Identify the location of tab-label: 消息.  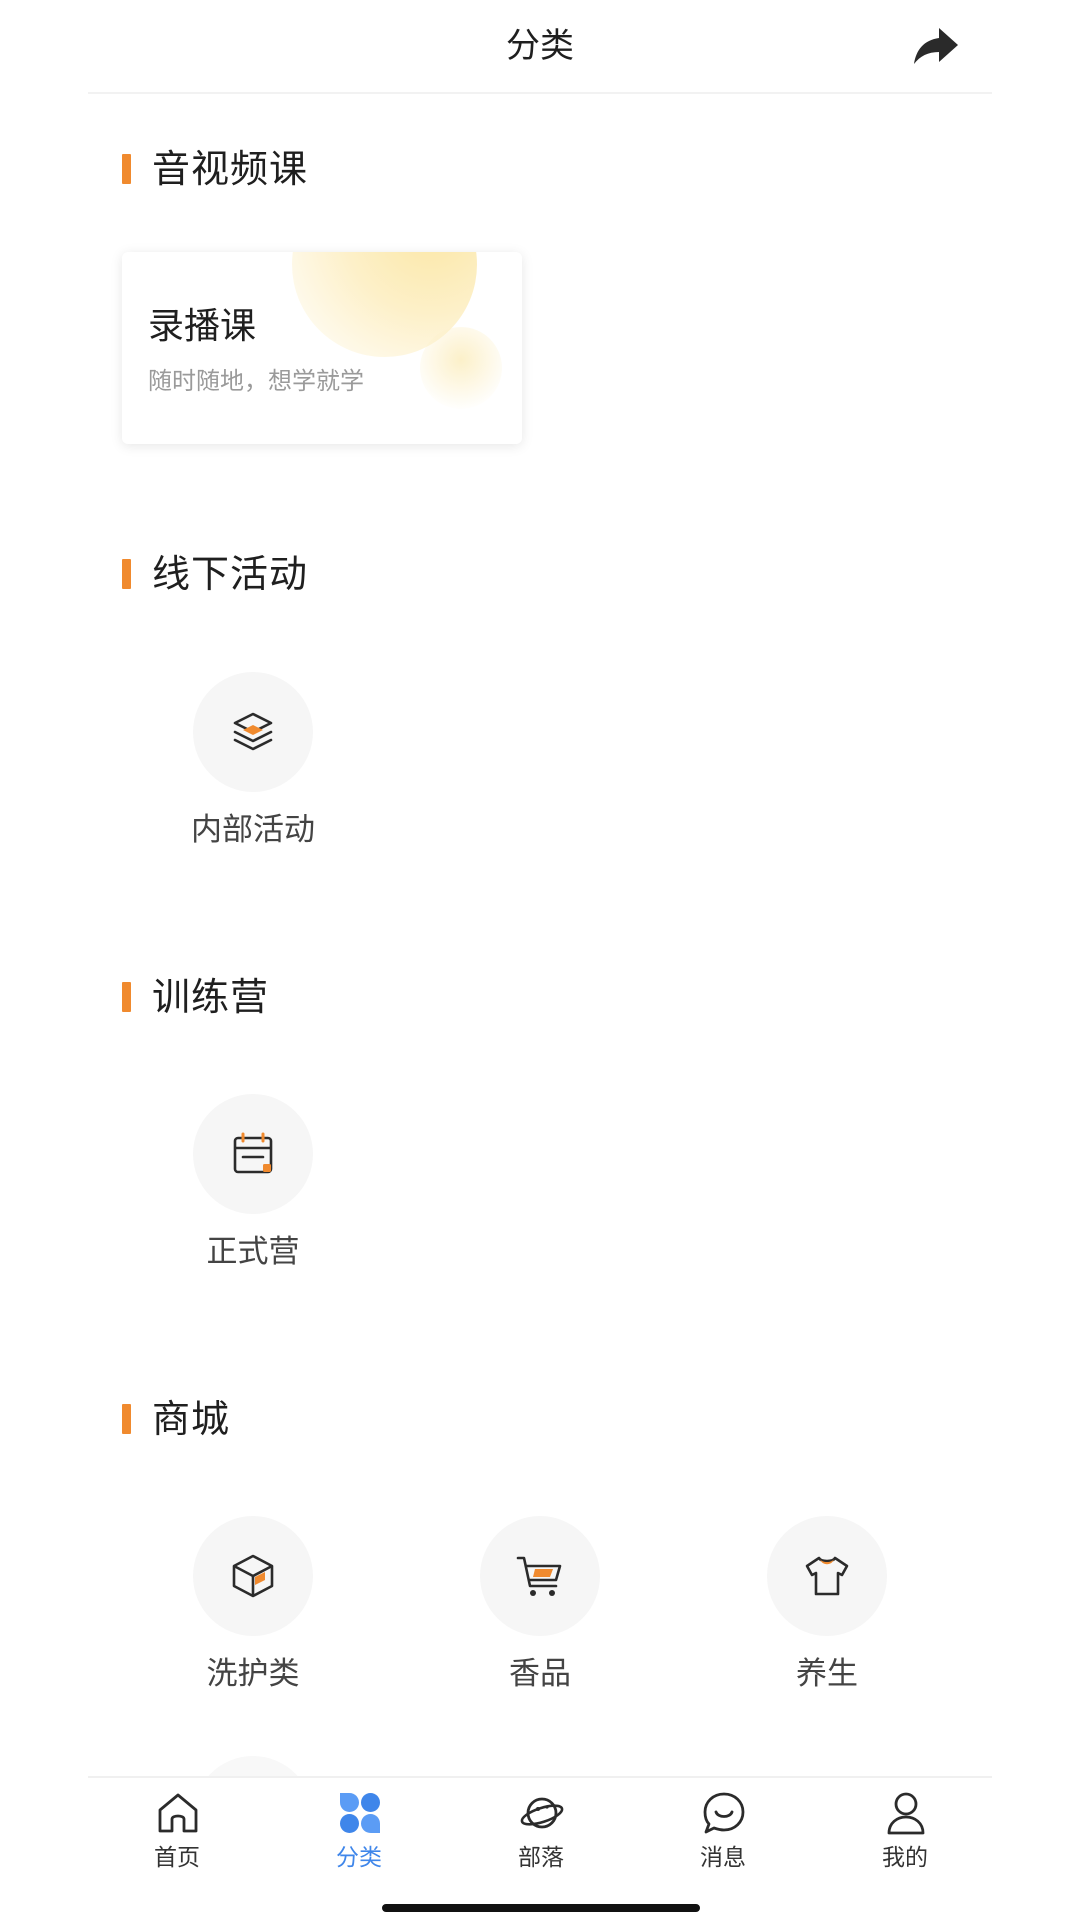
(723, 1858).